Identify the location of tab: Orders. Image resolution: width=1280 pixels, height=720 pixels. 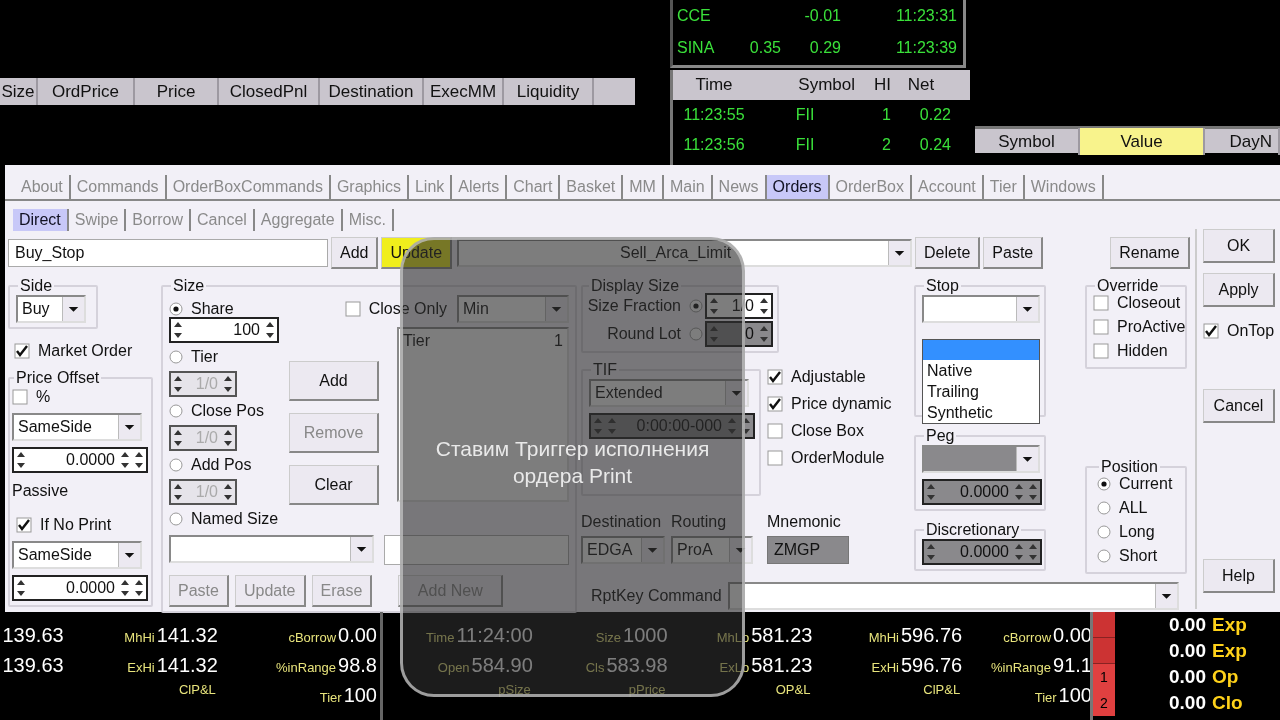
(798, 187).